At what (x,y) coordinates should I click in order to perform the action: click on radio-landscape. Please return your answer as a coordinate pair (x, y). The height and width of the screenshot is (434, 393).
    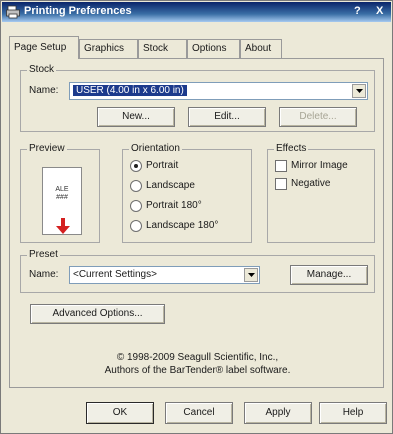
    Looking at the image, I should click on (136, 186).